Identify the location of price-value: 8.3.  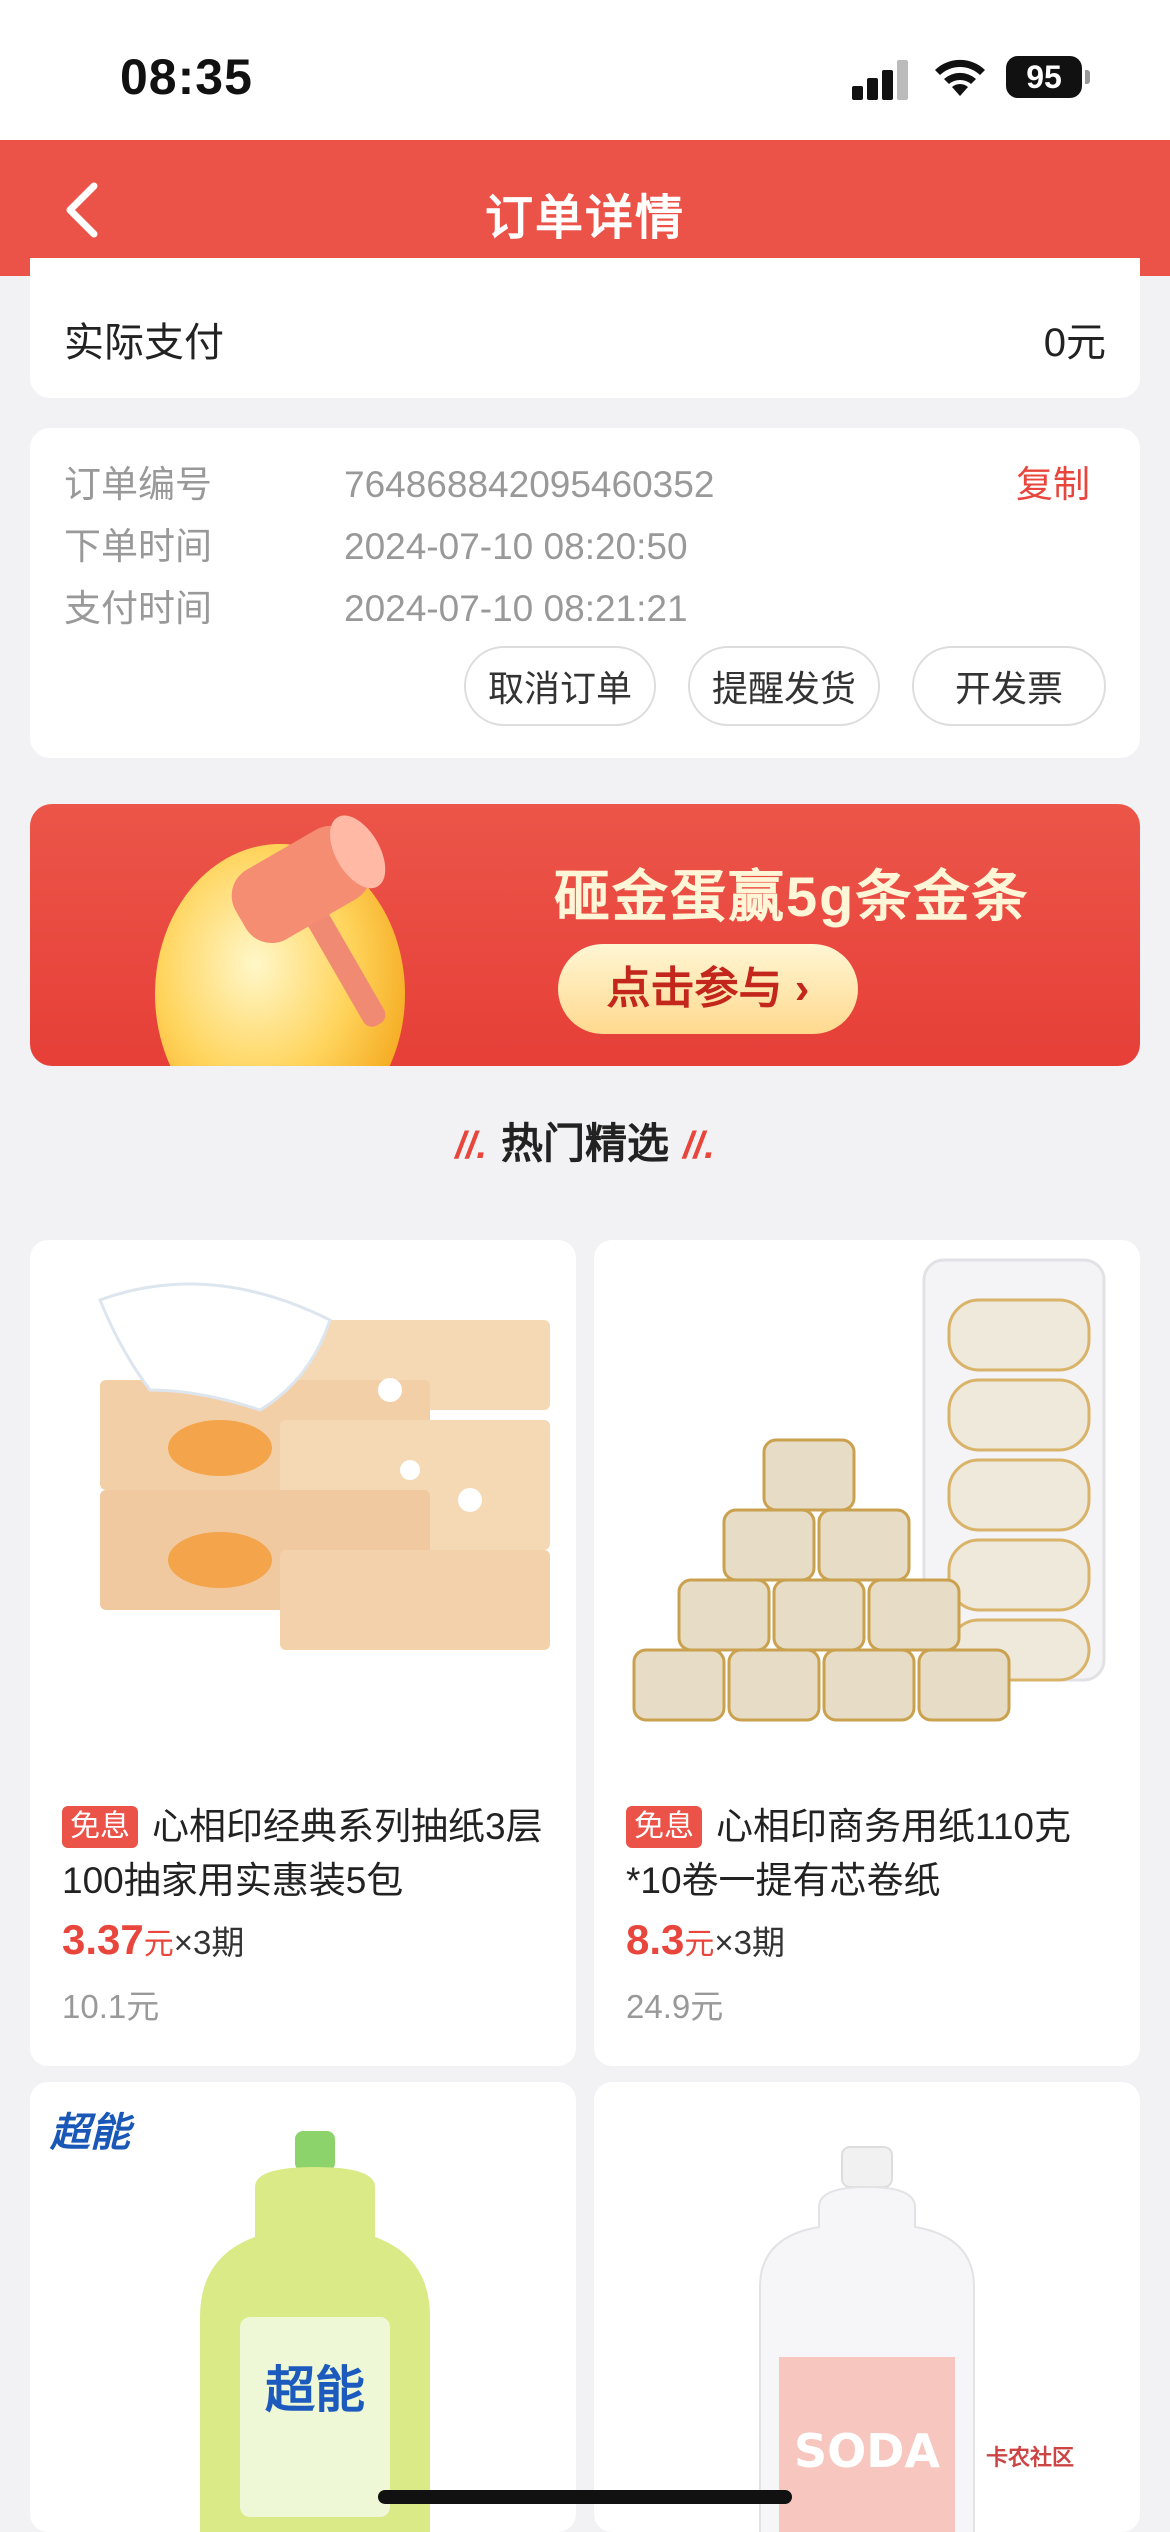
(655, 1939).